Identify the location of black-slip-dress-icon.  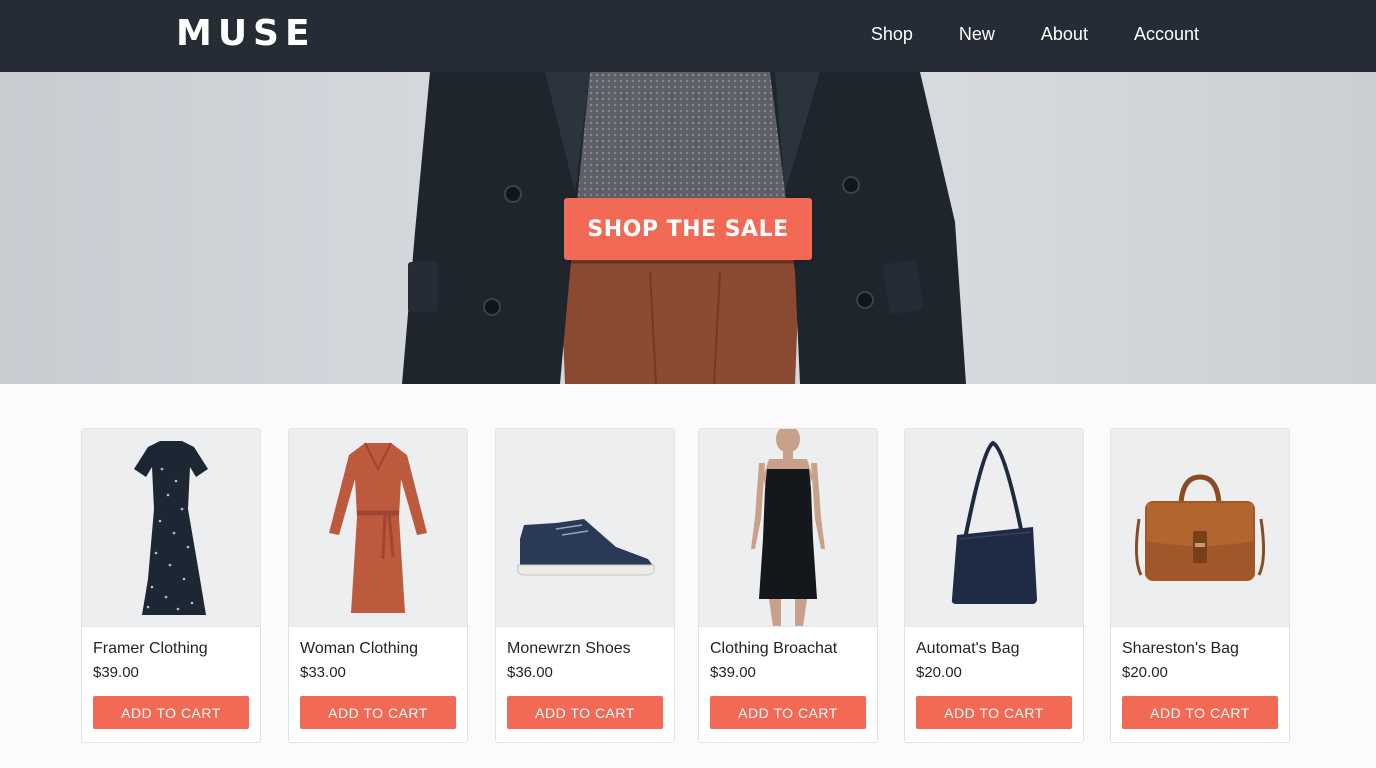
(788, 527).